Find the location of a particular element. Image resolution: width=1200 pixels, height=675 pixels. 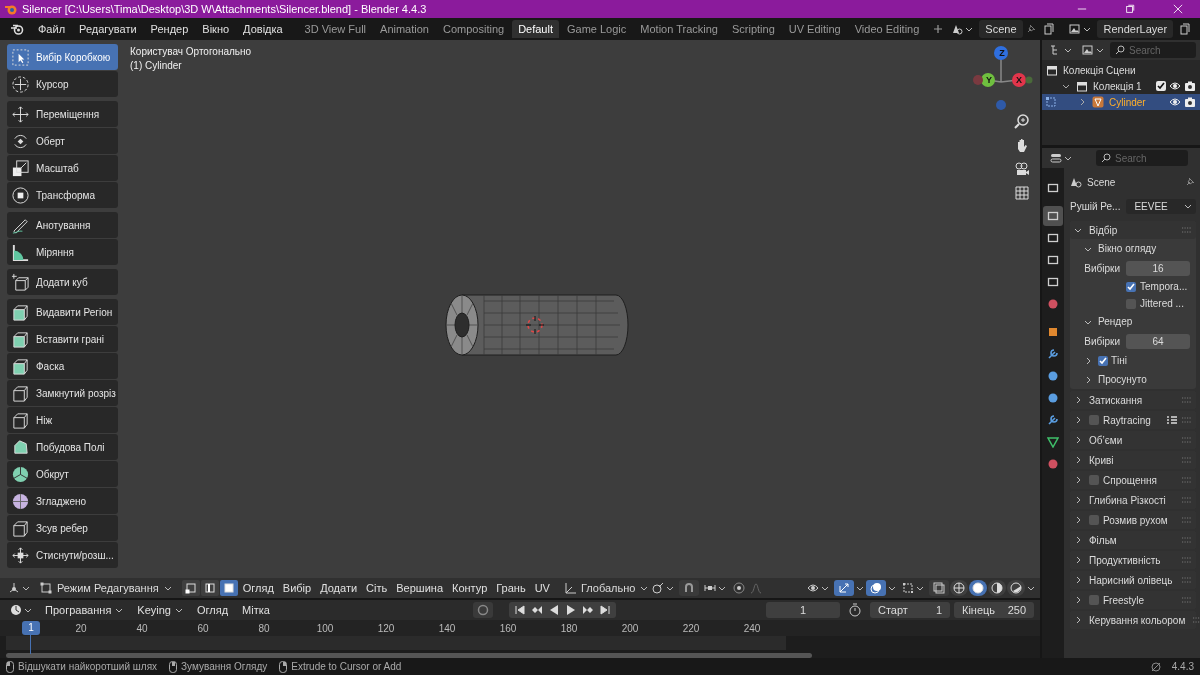

view-name: Користувач Ортогонально is located at coordinates (191, 52).